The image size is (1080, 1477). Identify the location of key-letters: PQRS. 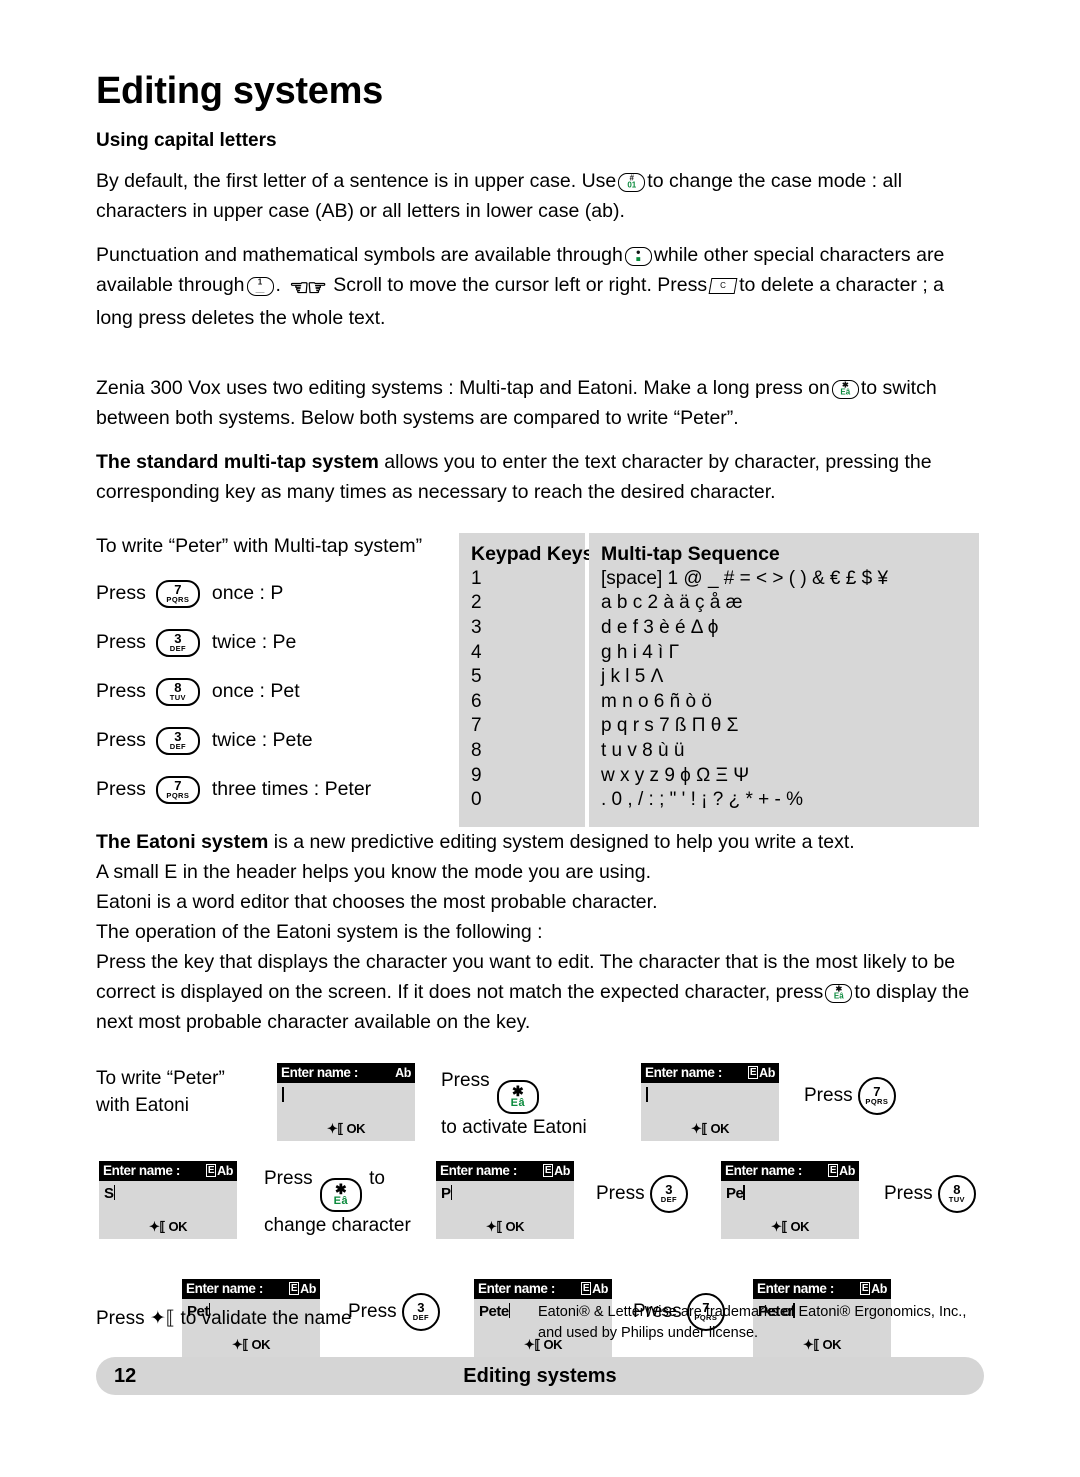
(178, 795).